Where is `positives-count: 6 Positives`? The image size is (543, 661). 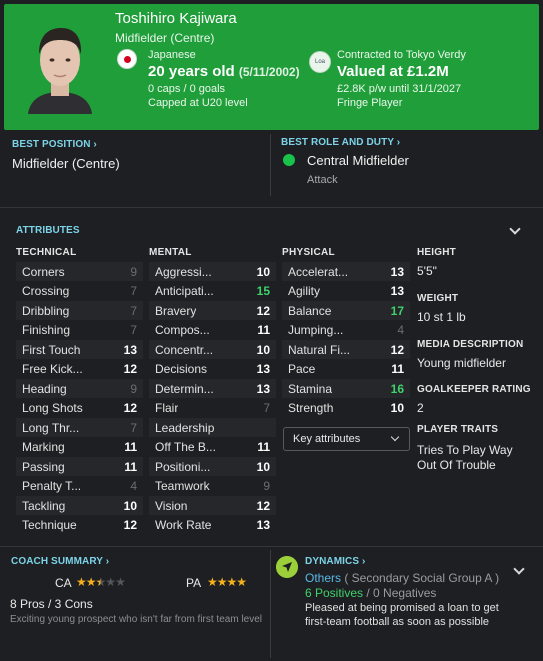 positives-count: 6 Positives is located at coordinates (334, 593).